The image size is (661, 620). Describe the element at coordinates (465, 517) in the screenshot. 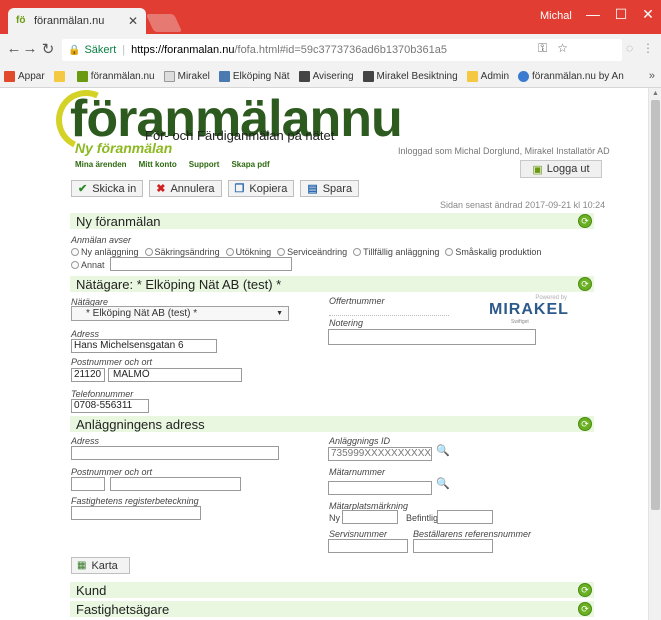

I see `matarplats-befintlig-input` at that location.